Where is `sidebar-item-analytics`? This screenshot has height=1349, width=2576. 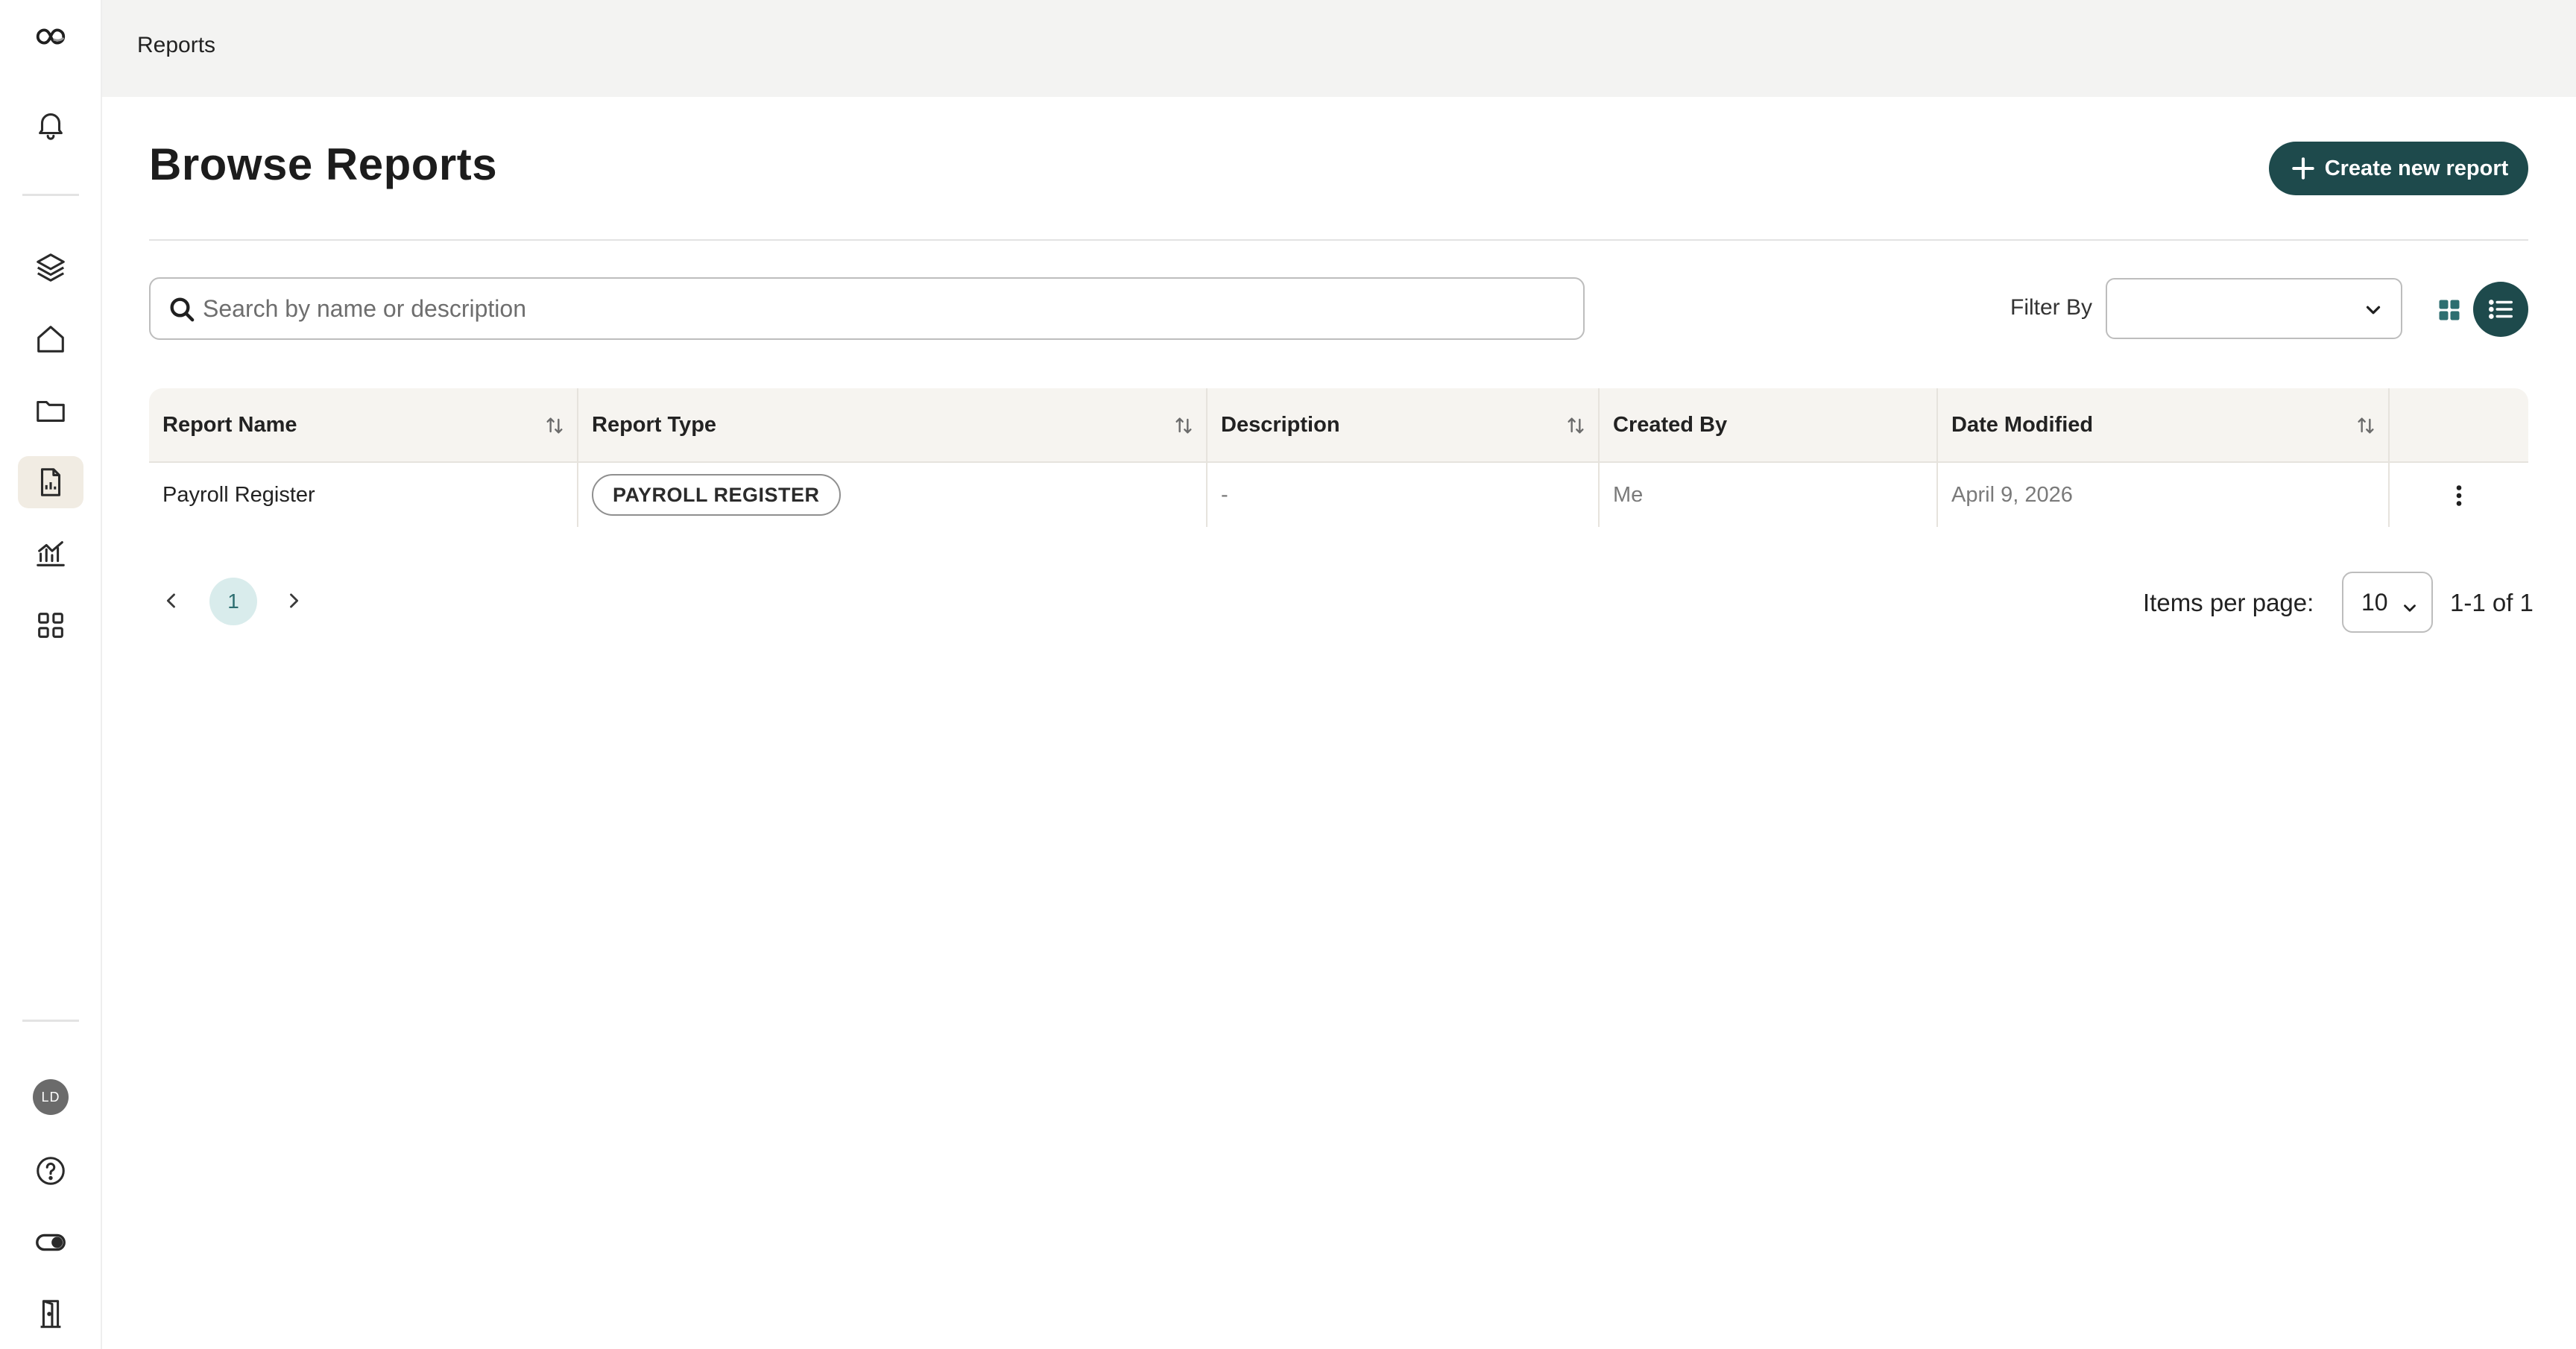 sidebar-item-analytics is located at coordinates (50, 554).